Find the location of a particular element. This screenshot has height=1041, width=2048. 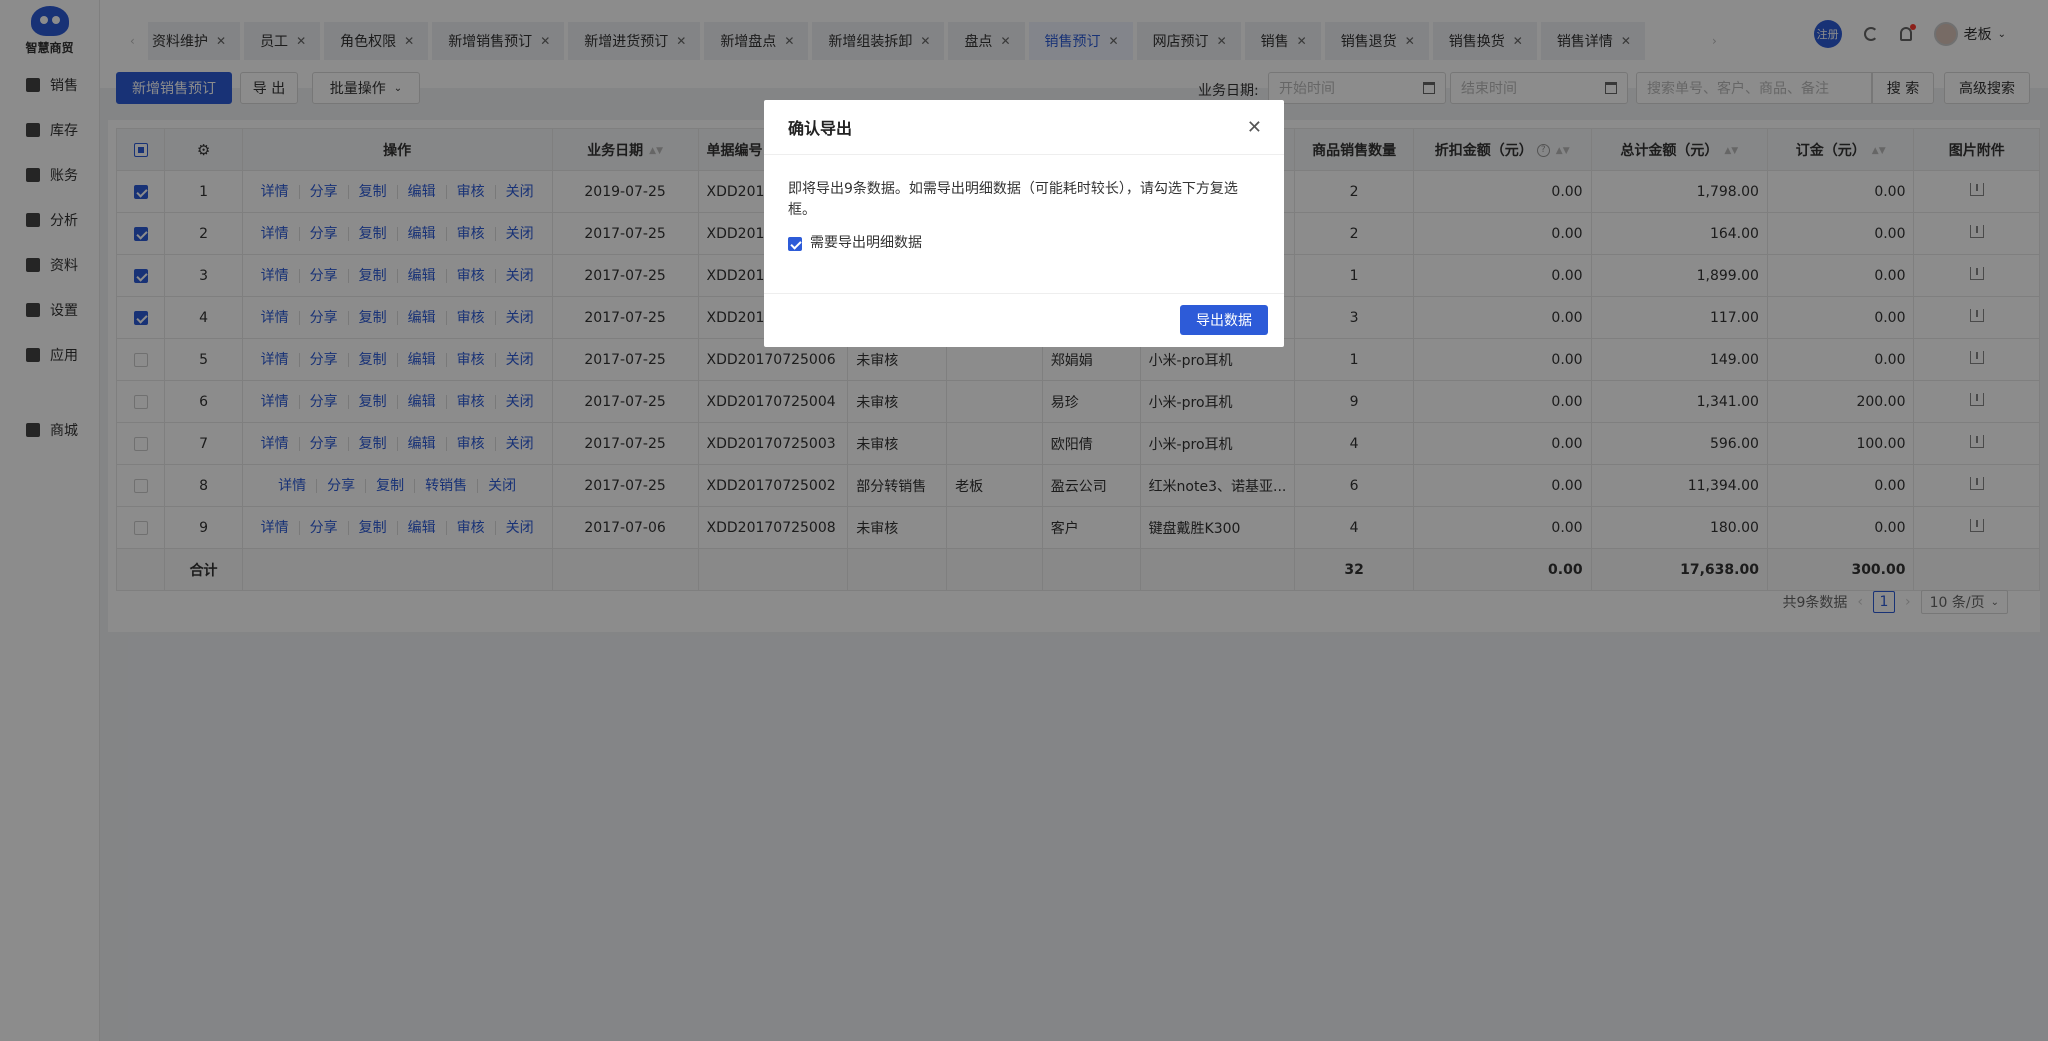

export-detail-option: 需要导出明细数据 is located at coordinates (1024, 243).